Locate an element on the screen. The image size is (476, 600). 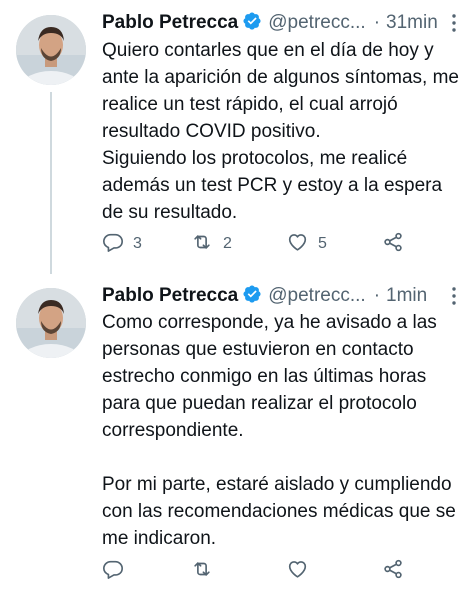
retweet-button is located at coordinates (206, 571).